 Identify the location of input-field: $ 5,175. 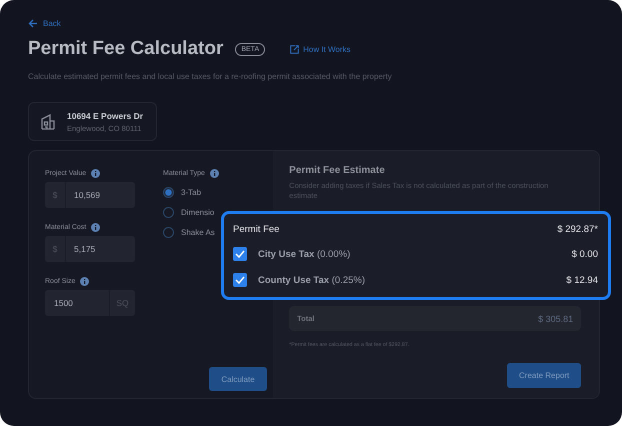
(90, 249).